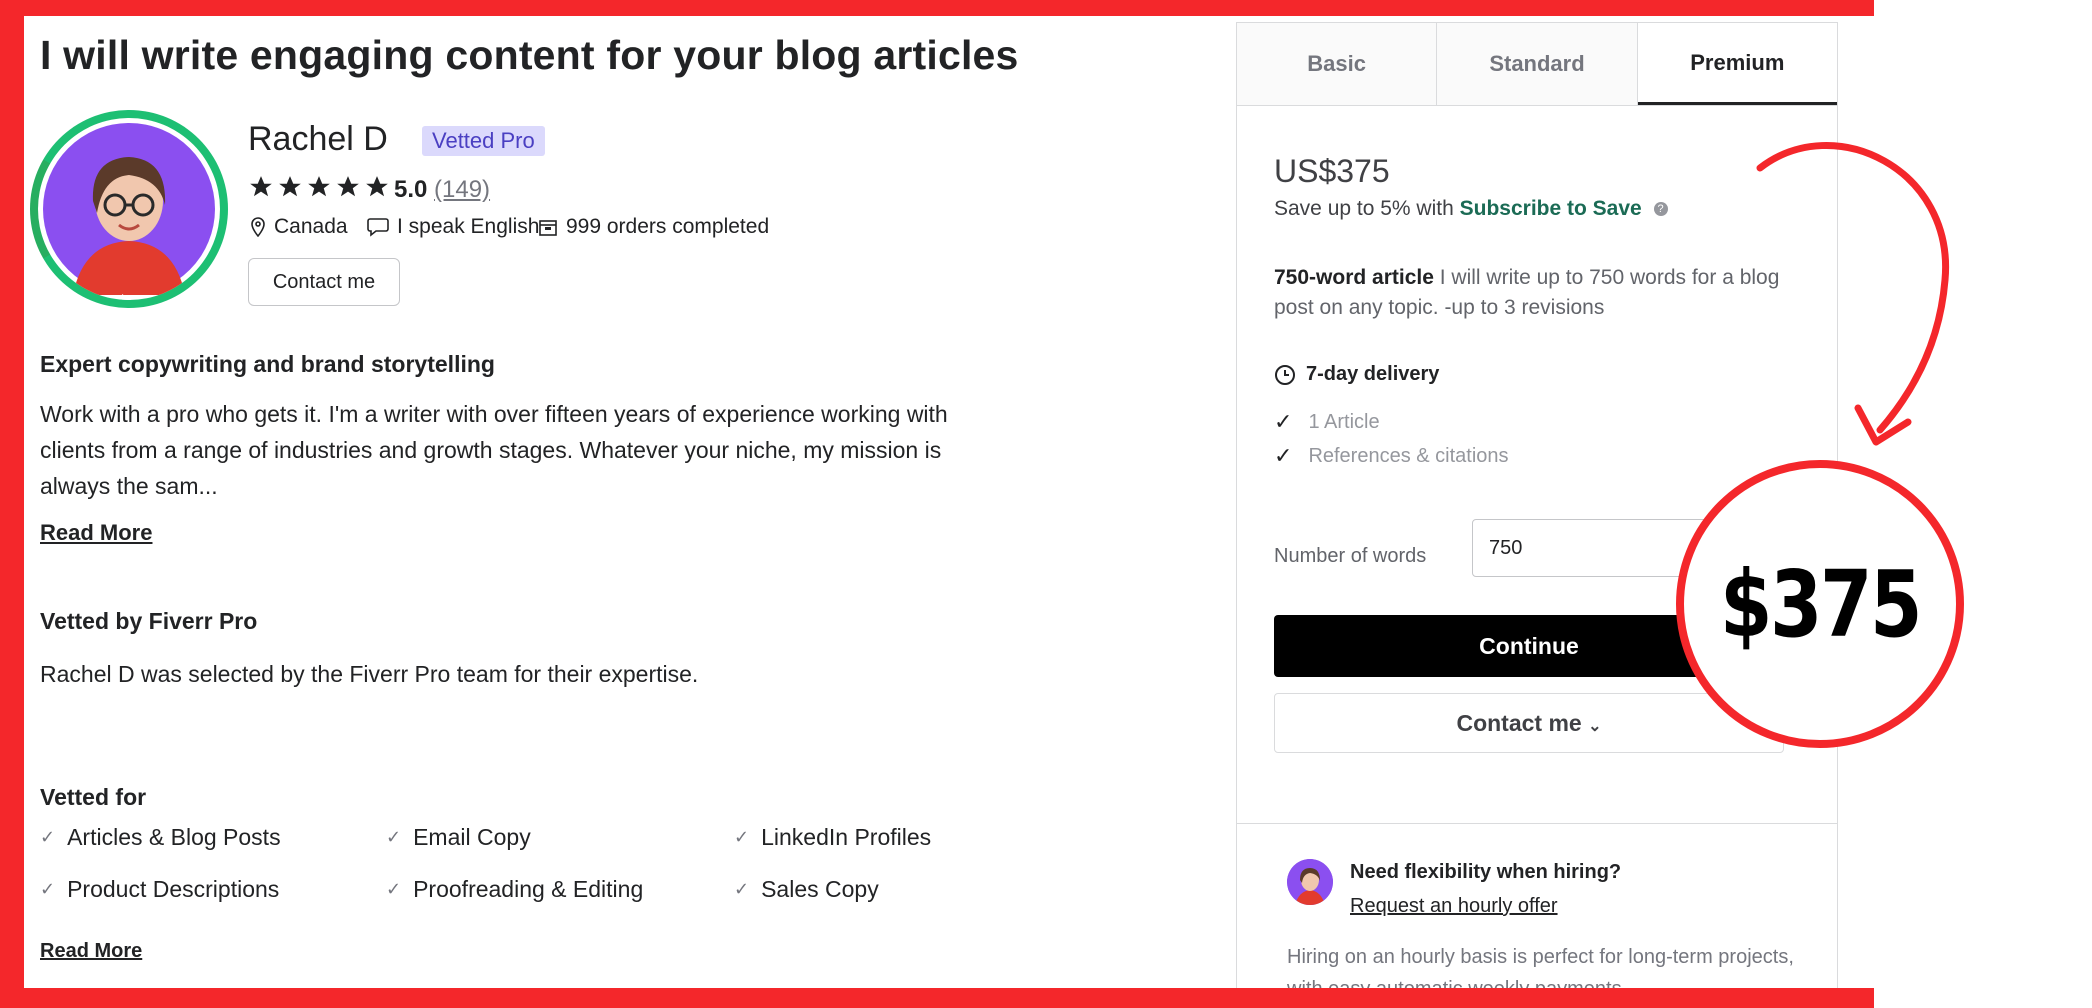 This screenshot has width=2092, height=1008. Describe the element at coordinates (1454, 906) in the screenshot. I see `request-hourly-offer-link: Request an hourly offer` at that location.